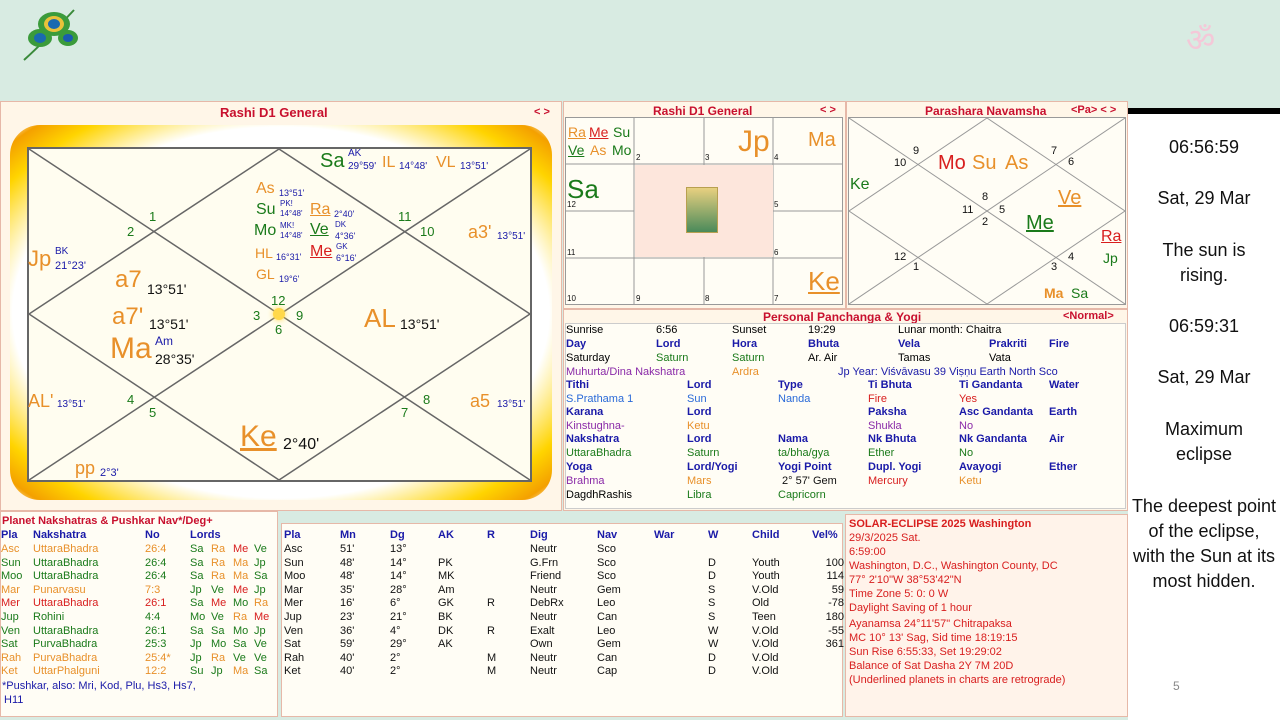 The height and width of the screenshot is (720, 1280). What do you see at coordinates (1063, 412) in the screenshot?
I see `hdr: Earth` at bounding box center [1063, 412].